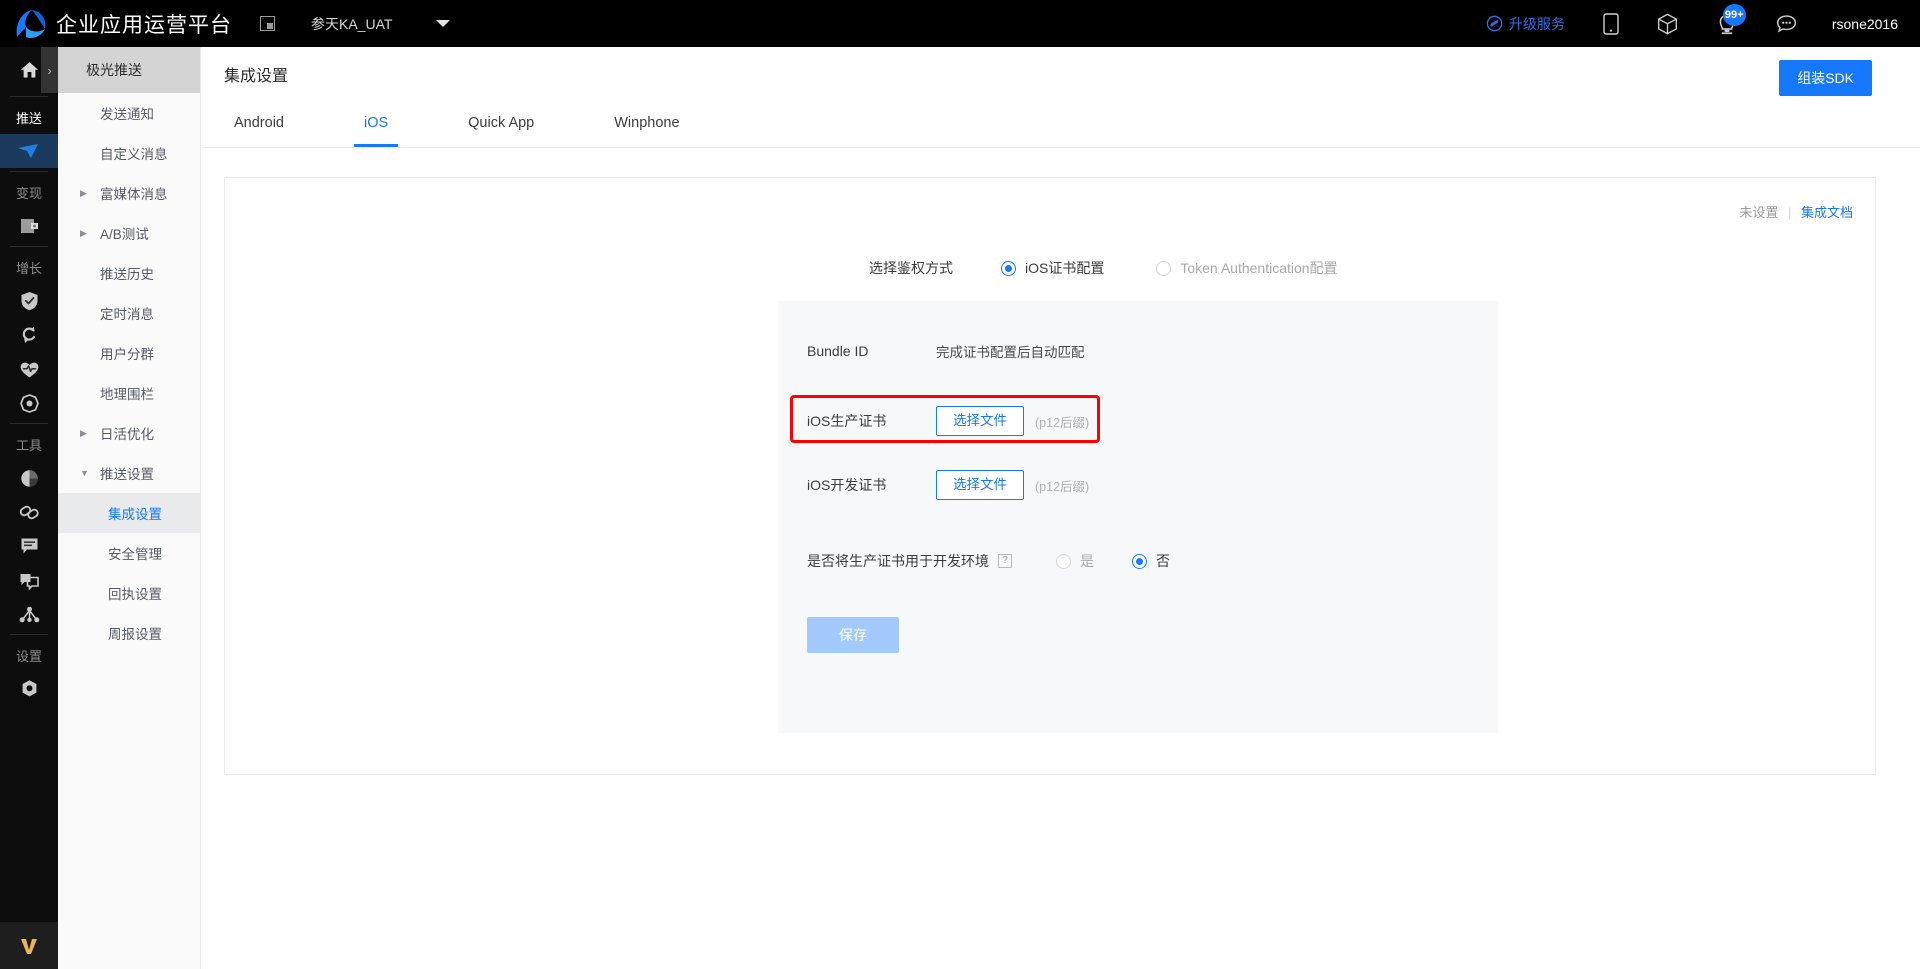 This screenshot has height=969, width=1920. What do you see at coordinates (129, 193) in the screenshot?
I see `sidebar-item-rich-media: ▶ 富媒体消息` at bounding box center [129, 193].